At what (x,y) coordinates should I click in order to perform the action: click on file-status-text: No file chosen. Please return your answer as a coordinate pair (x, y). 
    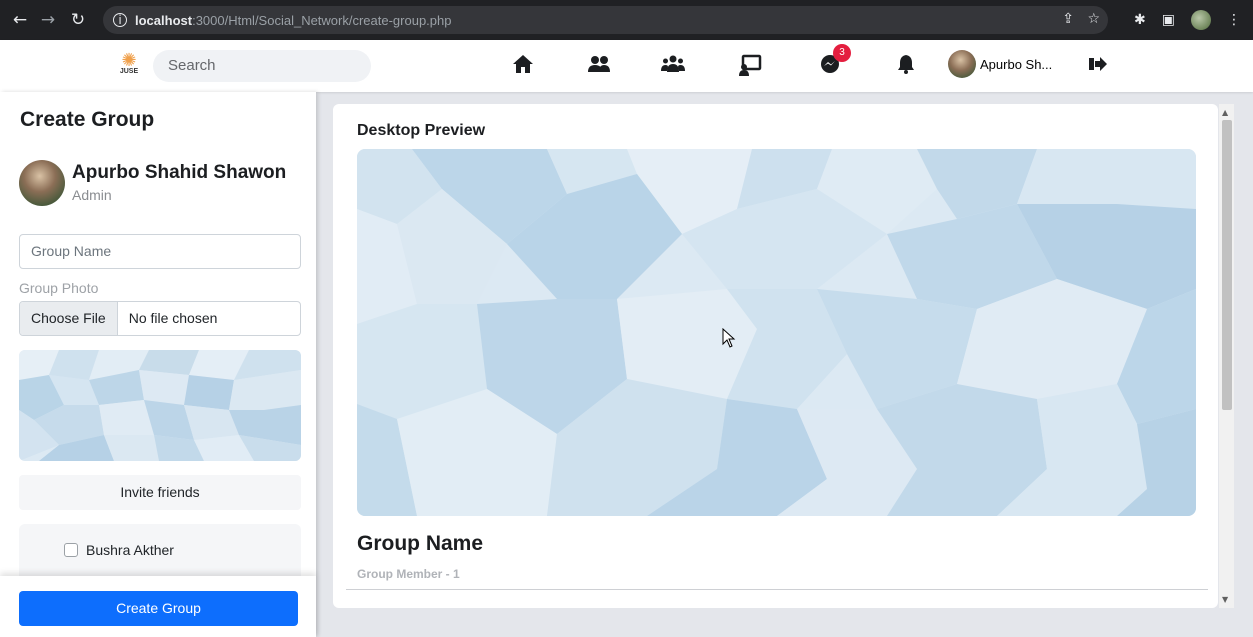
    Looking at the image, I should click on (173, 318).